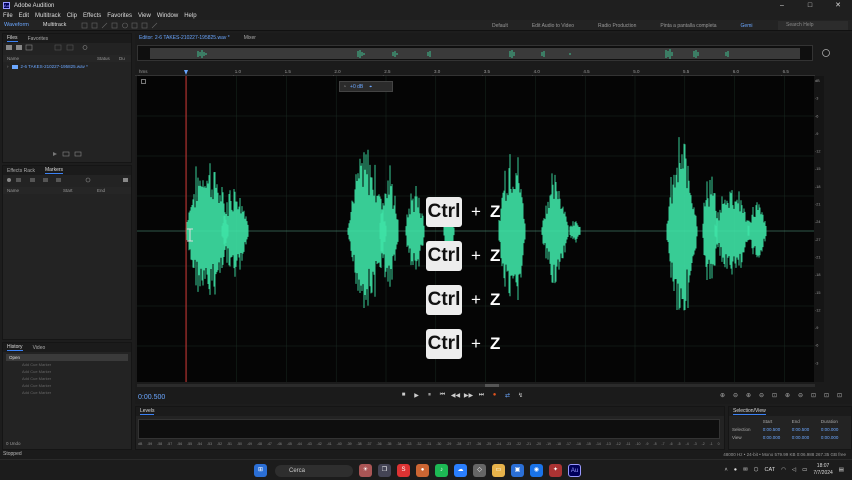 This screenshot has height=480, width=852. What do you see at coordinates (761, 395) in the screenshot?
I see `zoom-out-time-icon: ⊖` at bounding box center [761, 395].